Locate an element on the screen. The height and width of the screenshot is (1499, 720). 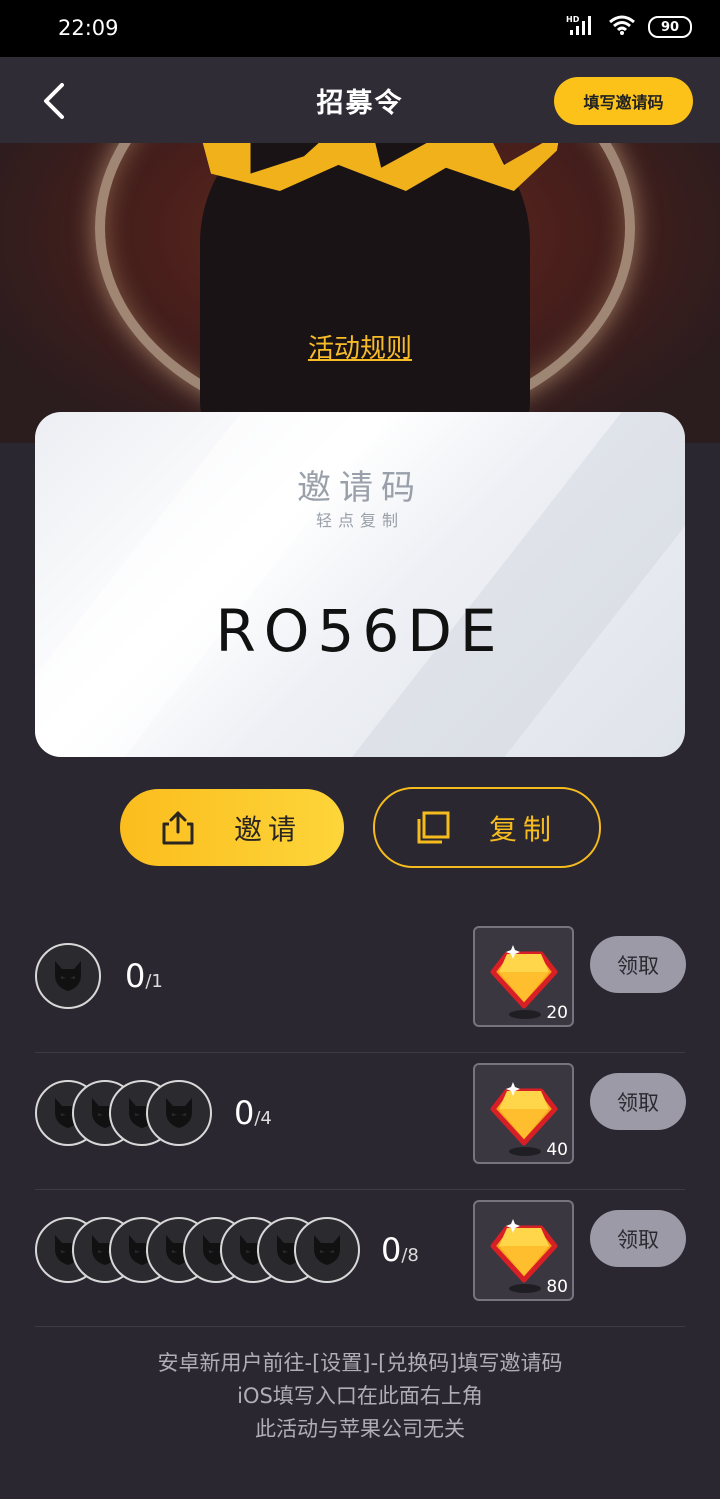
reward-item: 40 is located at coordinates (523, 1113).